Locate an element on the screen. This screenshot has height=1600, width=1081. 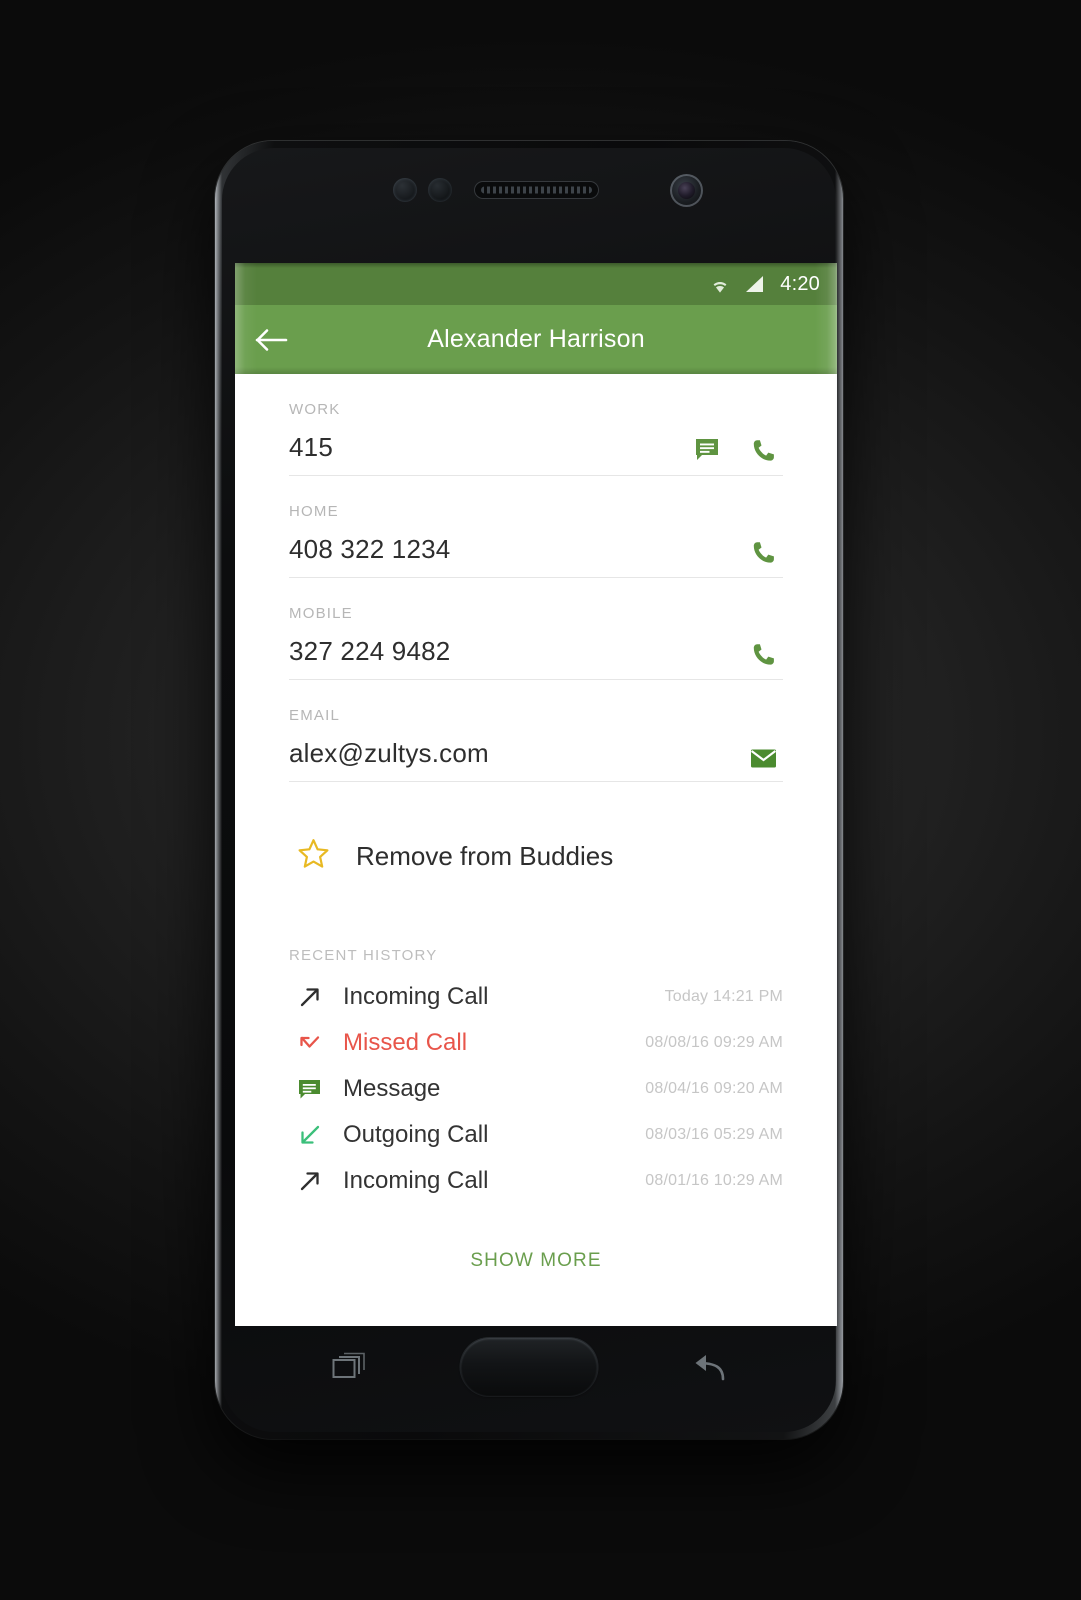
proximity-sensor-icon is located at coordinates (405, 190).